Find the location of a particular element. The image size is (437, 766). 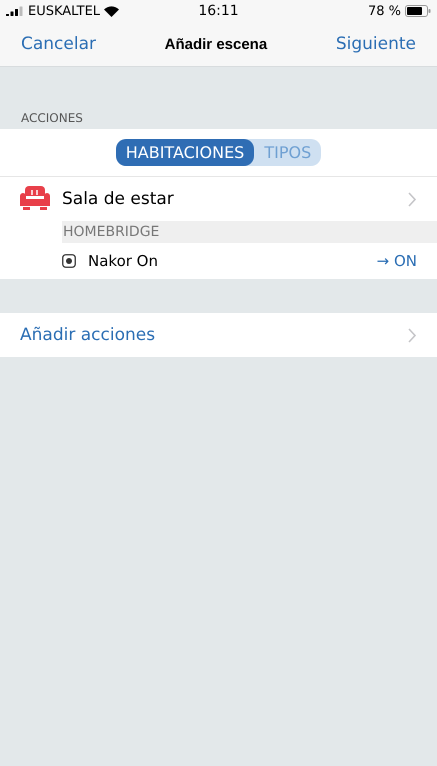

add-actions-row: Añadir acciones is located at coordinates (218, 335).